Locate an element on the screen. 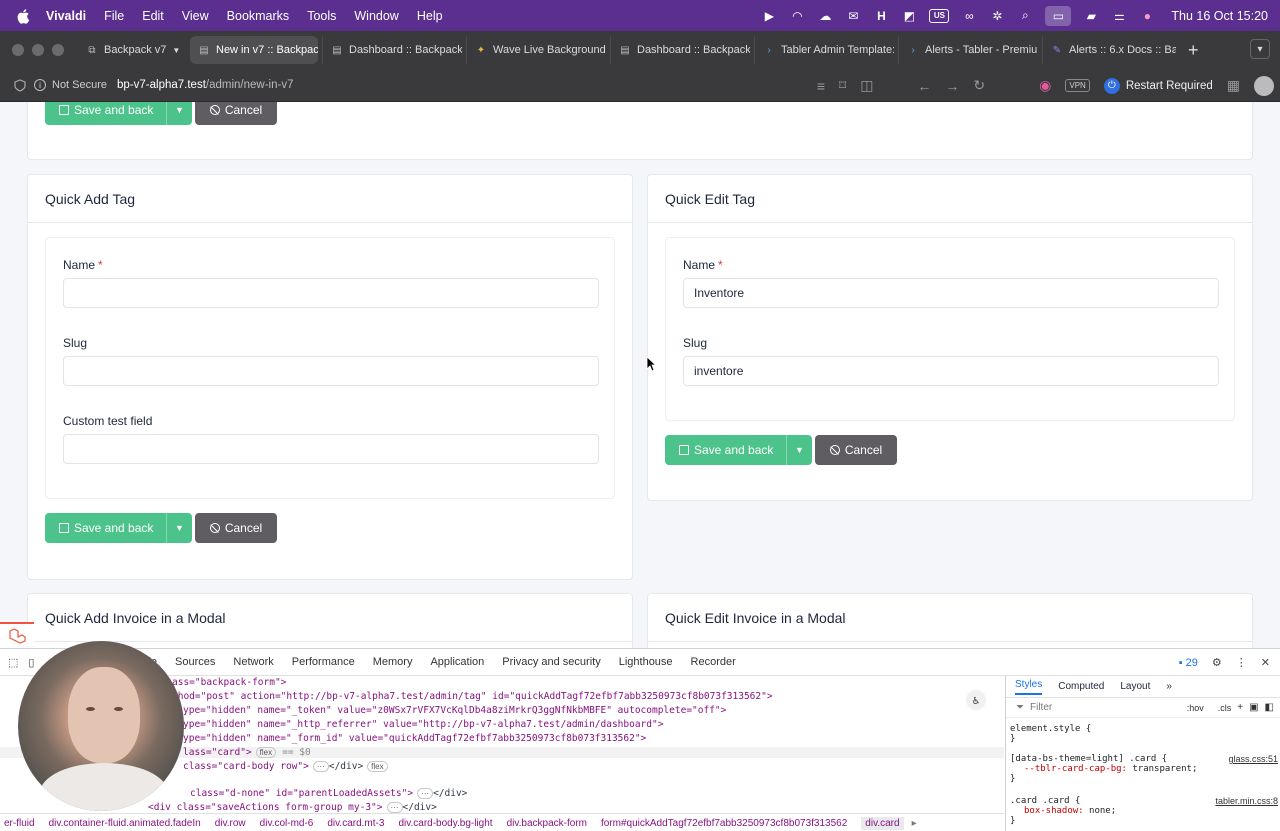 The image size is (1280, 831). tab-layout: Layout is located at coordinates (1135, 686).